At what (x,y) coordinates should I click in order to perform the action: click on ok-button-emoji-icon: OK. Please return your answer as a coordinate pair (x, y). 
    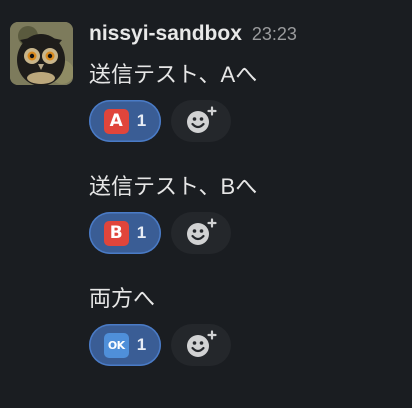
    Looking at the image, I should click on (116, 345).